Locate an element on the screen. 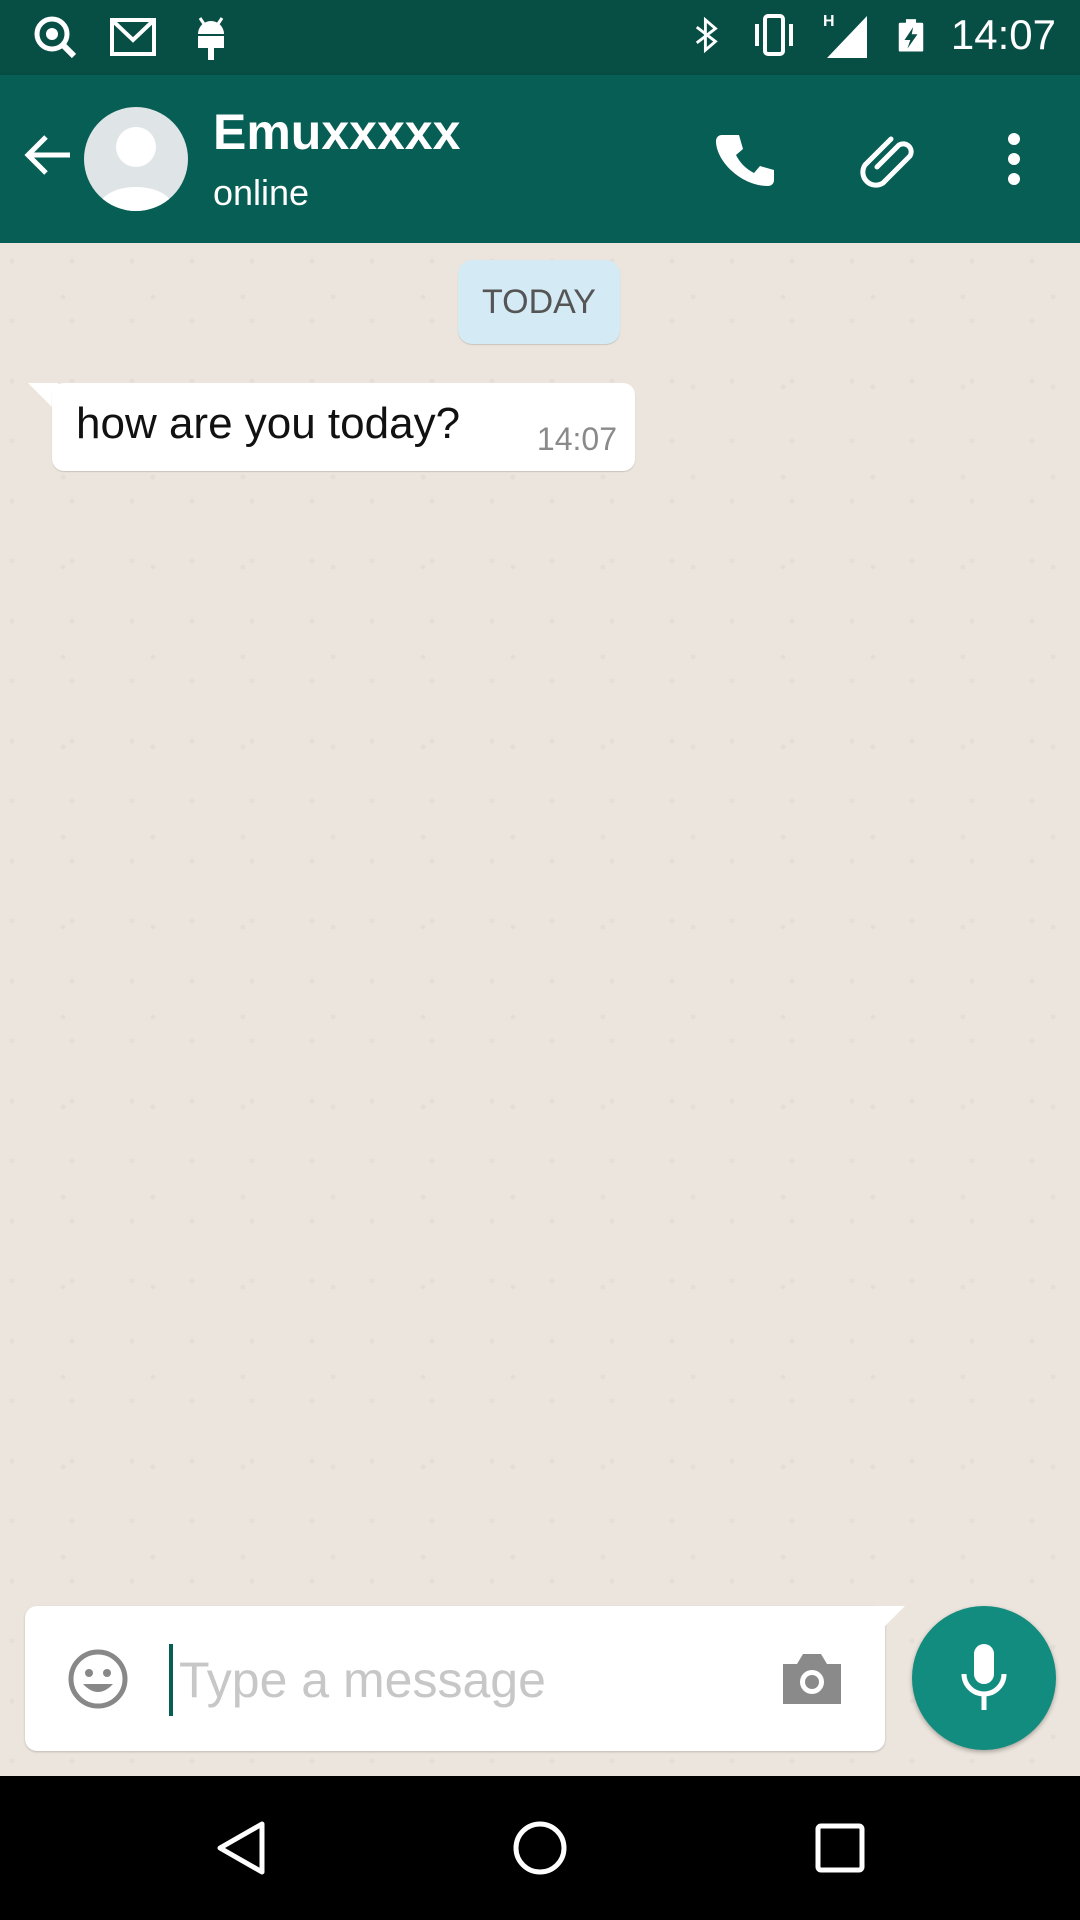 This screenshot has width=1080, height=1920. message-composer is located at coordinates (455, 1678).